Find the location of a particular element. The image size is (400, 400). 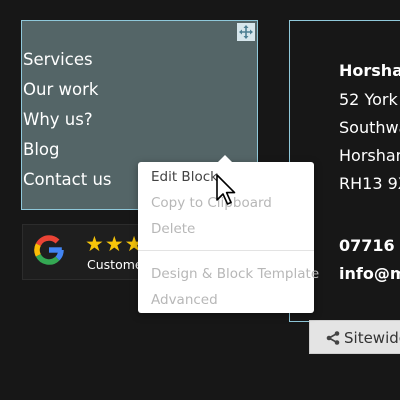

sitewide-label: Sitewide is located at coordinates (372, 338).